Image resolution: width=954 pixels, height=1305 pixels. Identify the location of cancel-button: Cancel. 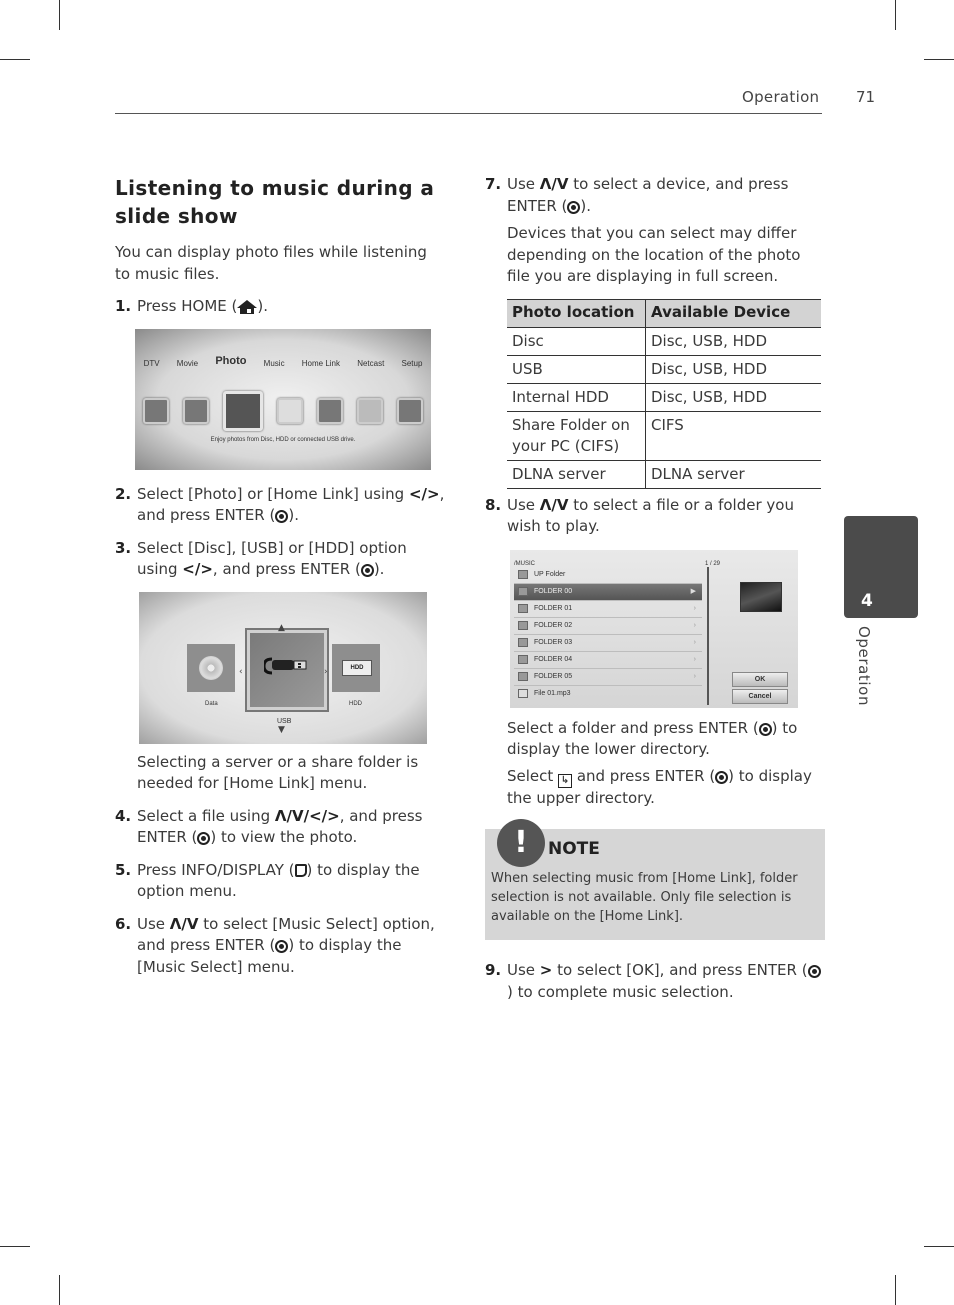
(760, 696).